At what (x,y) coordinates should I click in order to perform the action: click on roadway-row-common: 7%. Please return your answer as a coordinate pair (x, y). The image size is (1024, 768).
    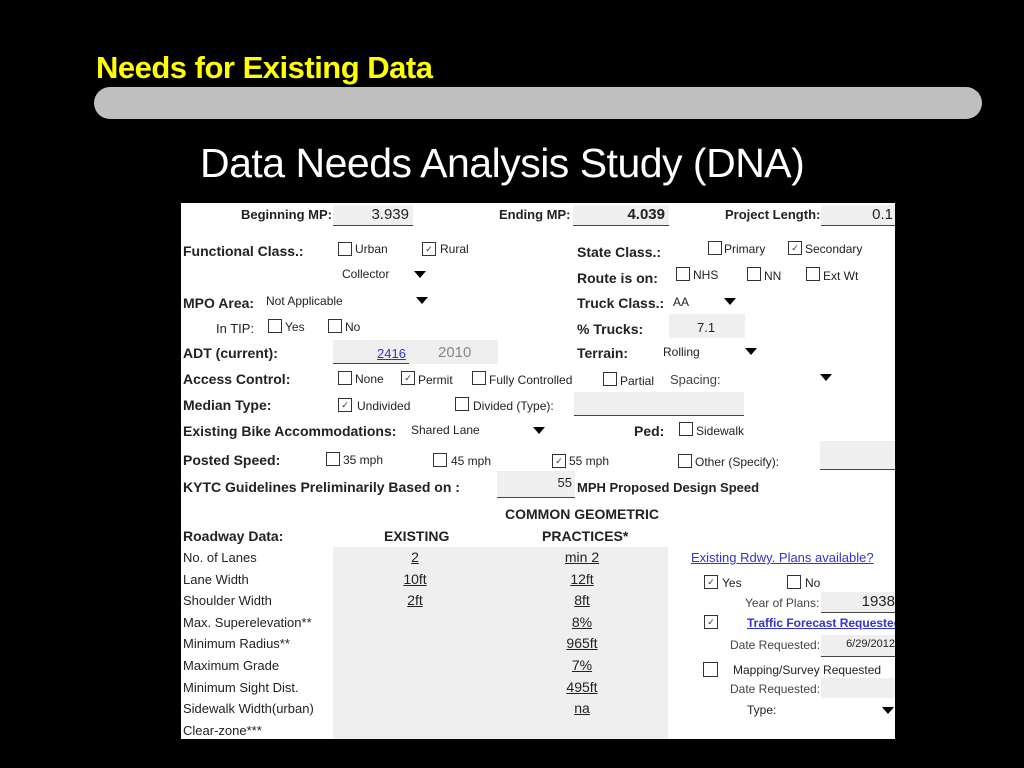
    Looking at the image, I should click on (582, 665).